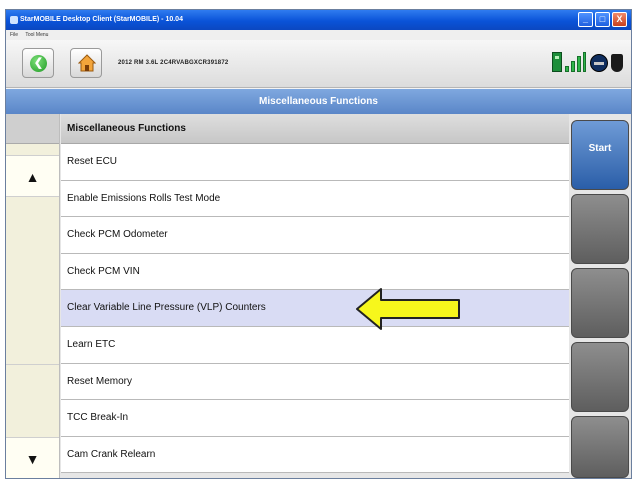 Image resolution: width=637 pixels, height=485 pixels. Describe the element at coordinates (315, 235) in the screenshot. I see `table-row: Check PCM Odometer` at that location.